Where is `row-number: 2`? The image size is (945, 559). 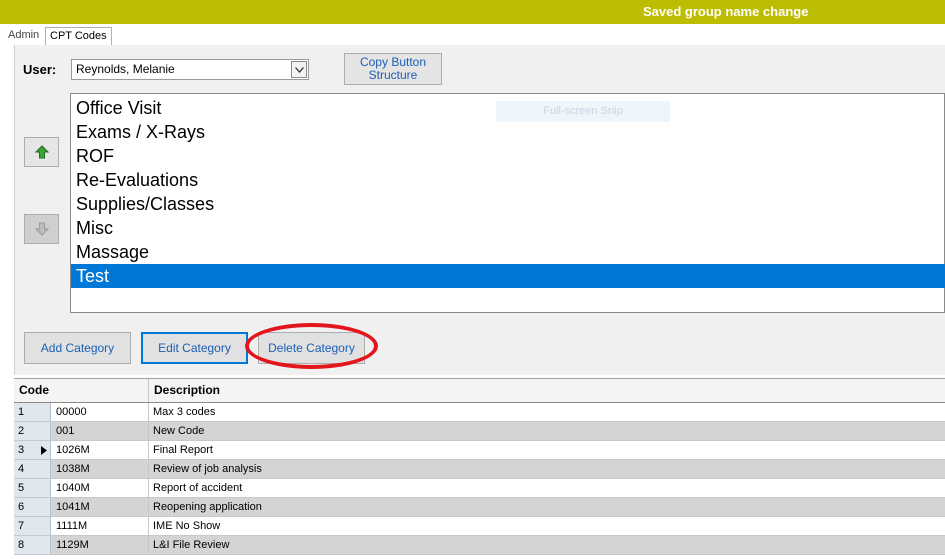 row-number: 2 is located at coordinates (32, 431).